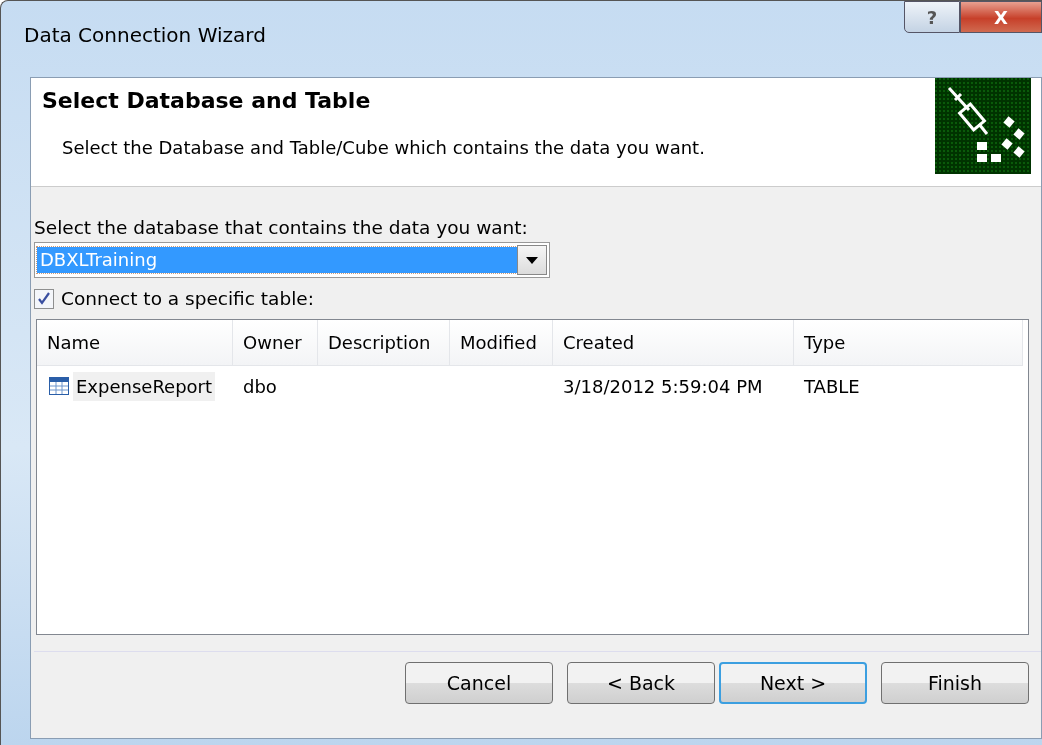 This screenshot has height=745, width=1042. What do you see at coordinates (145, 35) in the screenshot?
I see `window-title: Data Connection Wizard` at bounding box center [145, 35].